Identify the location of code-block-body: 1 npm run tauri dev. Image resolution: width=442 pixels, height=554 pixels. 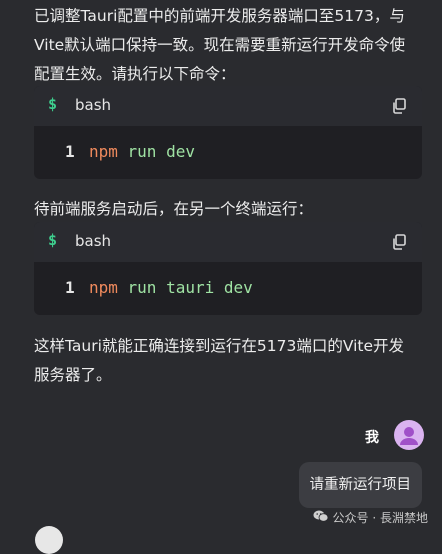
(228, 288).